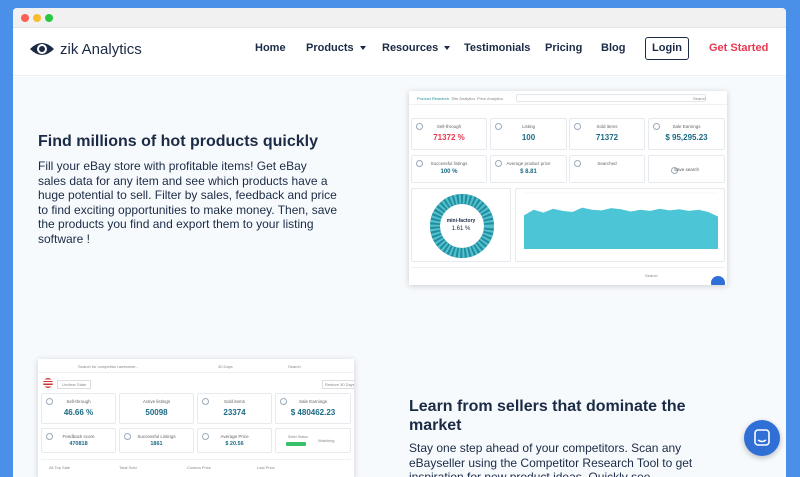 This screenshot has height=477, width=800. What do you see at coordinates (611, 98) in the screenshot?
I see `dash1-search-input` at bounding box center [611, 98].